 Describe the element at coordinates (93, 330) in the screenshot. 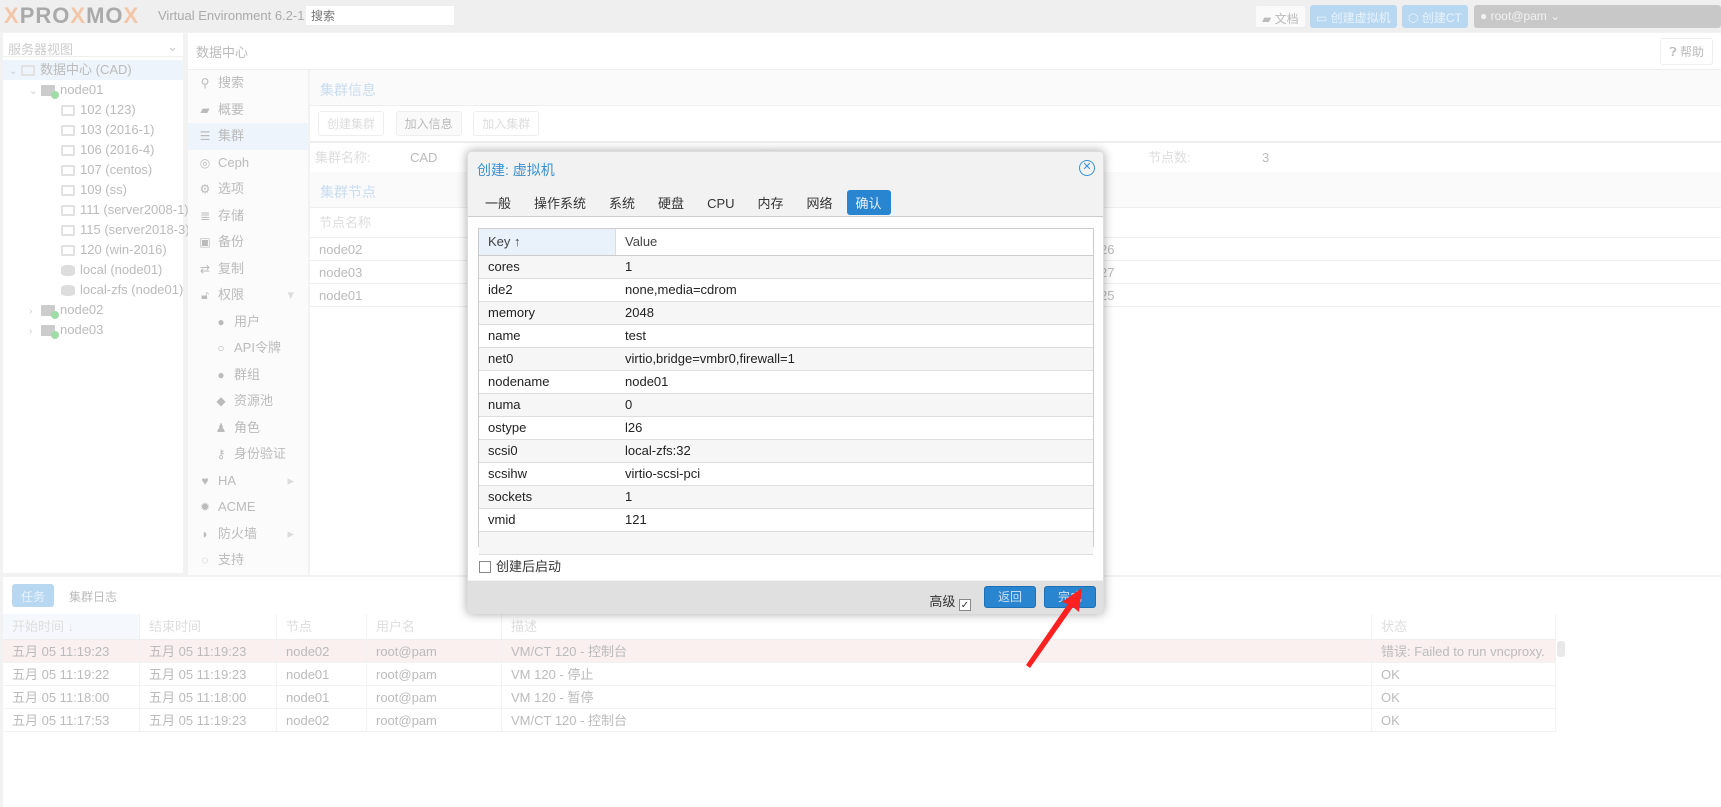

I see `tree-item: › node03` at that location.